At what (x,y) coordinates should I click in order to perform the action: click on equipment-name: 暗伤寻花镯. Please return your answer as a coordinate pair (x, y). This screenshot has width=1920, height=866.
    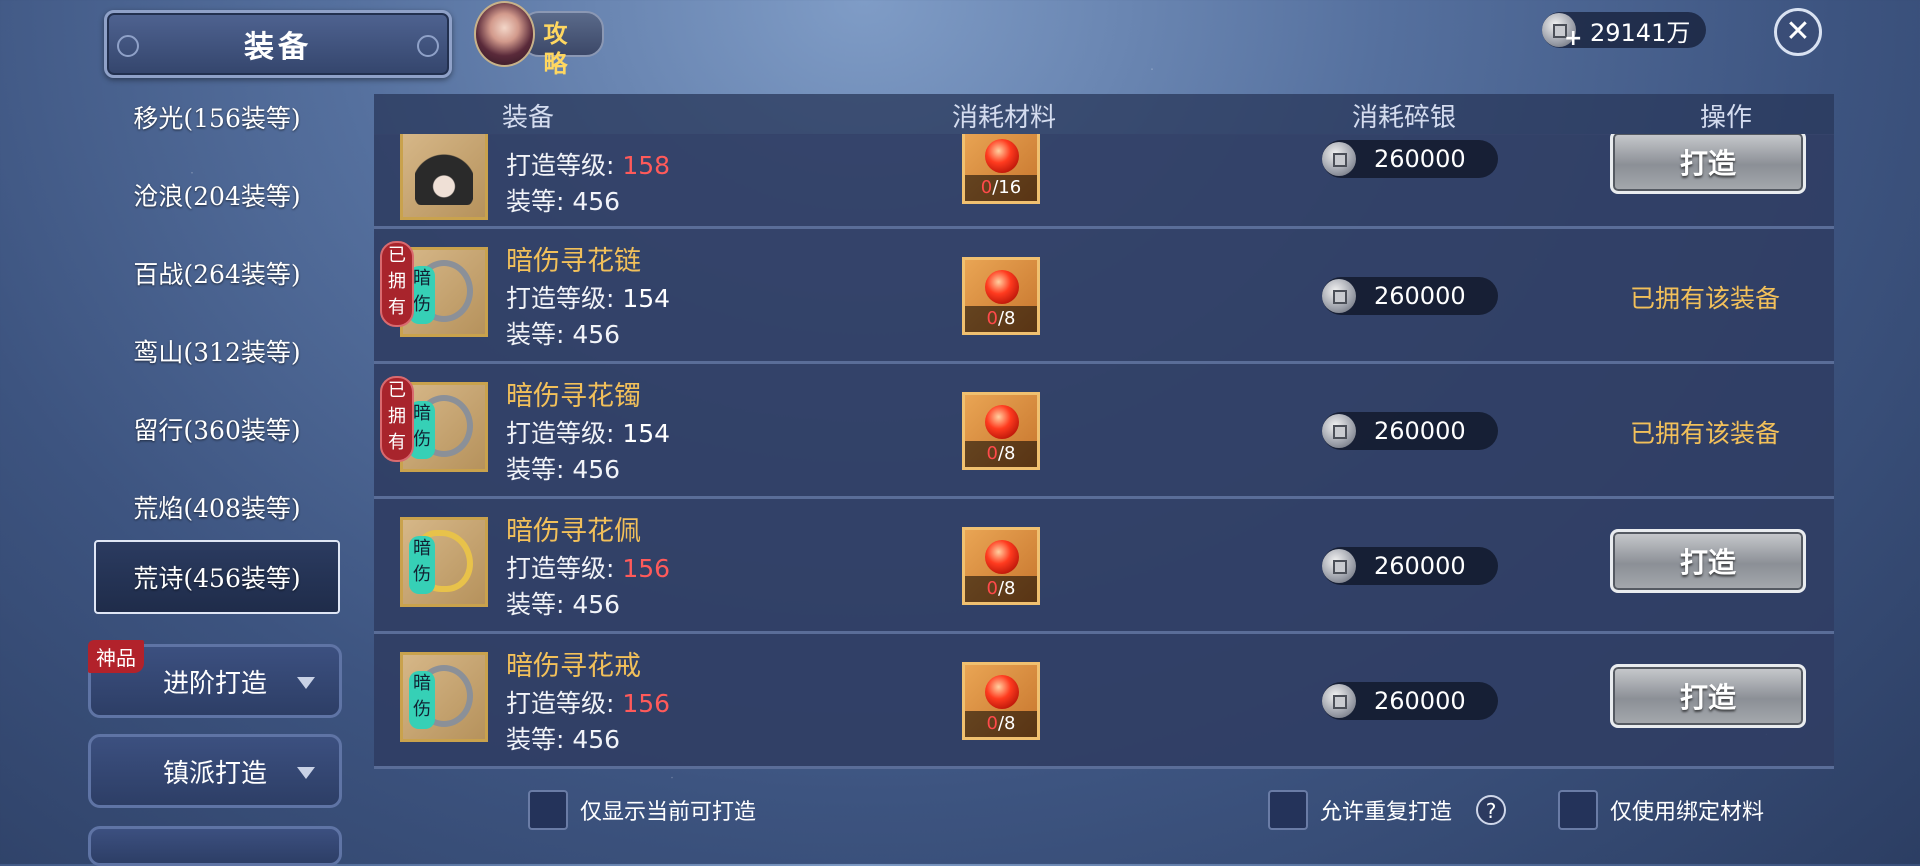
    Looking at the image, I should click on (573, 396).